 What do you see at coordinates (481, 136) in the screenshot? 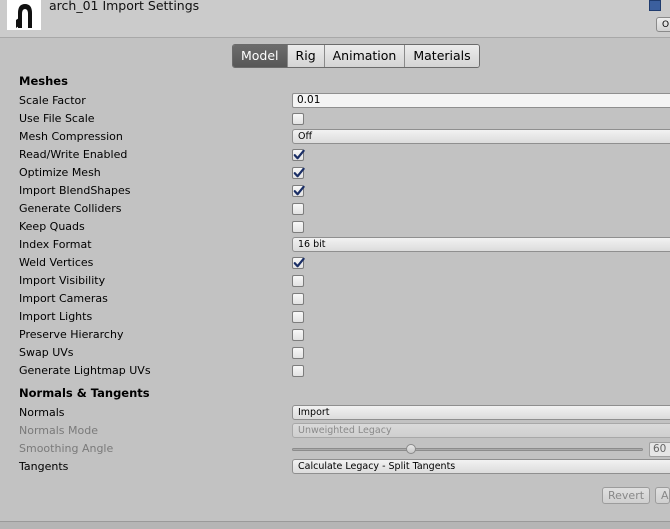
I see `mesh-compression-dropdown: Off` at bounding box center [481, 136].